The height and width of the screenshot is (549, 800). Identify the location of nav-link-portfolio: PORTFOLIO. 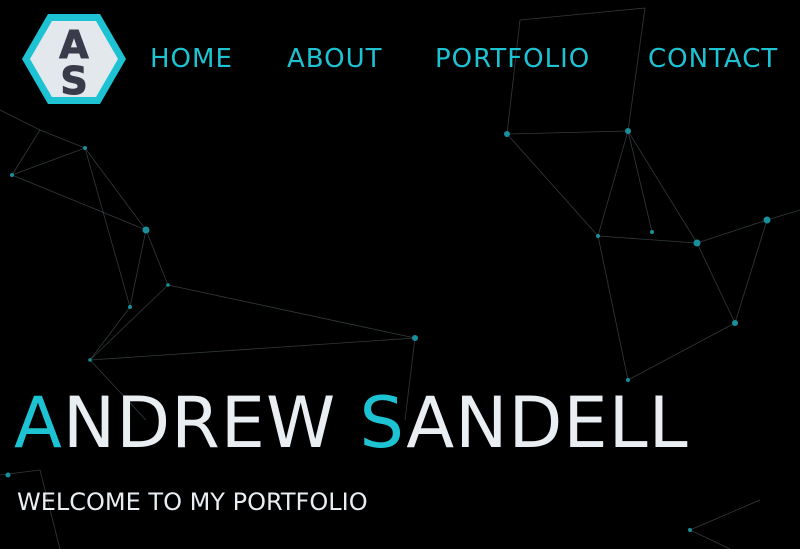
(512, 59).